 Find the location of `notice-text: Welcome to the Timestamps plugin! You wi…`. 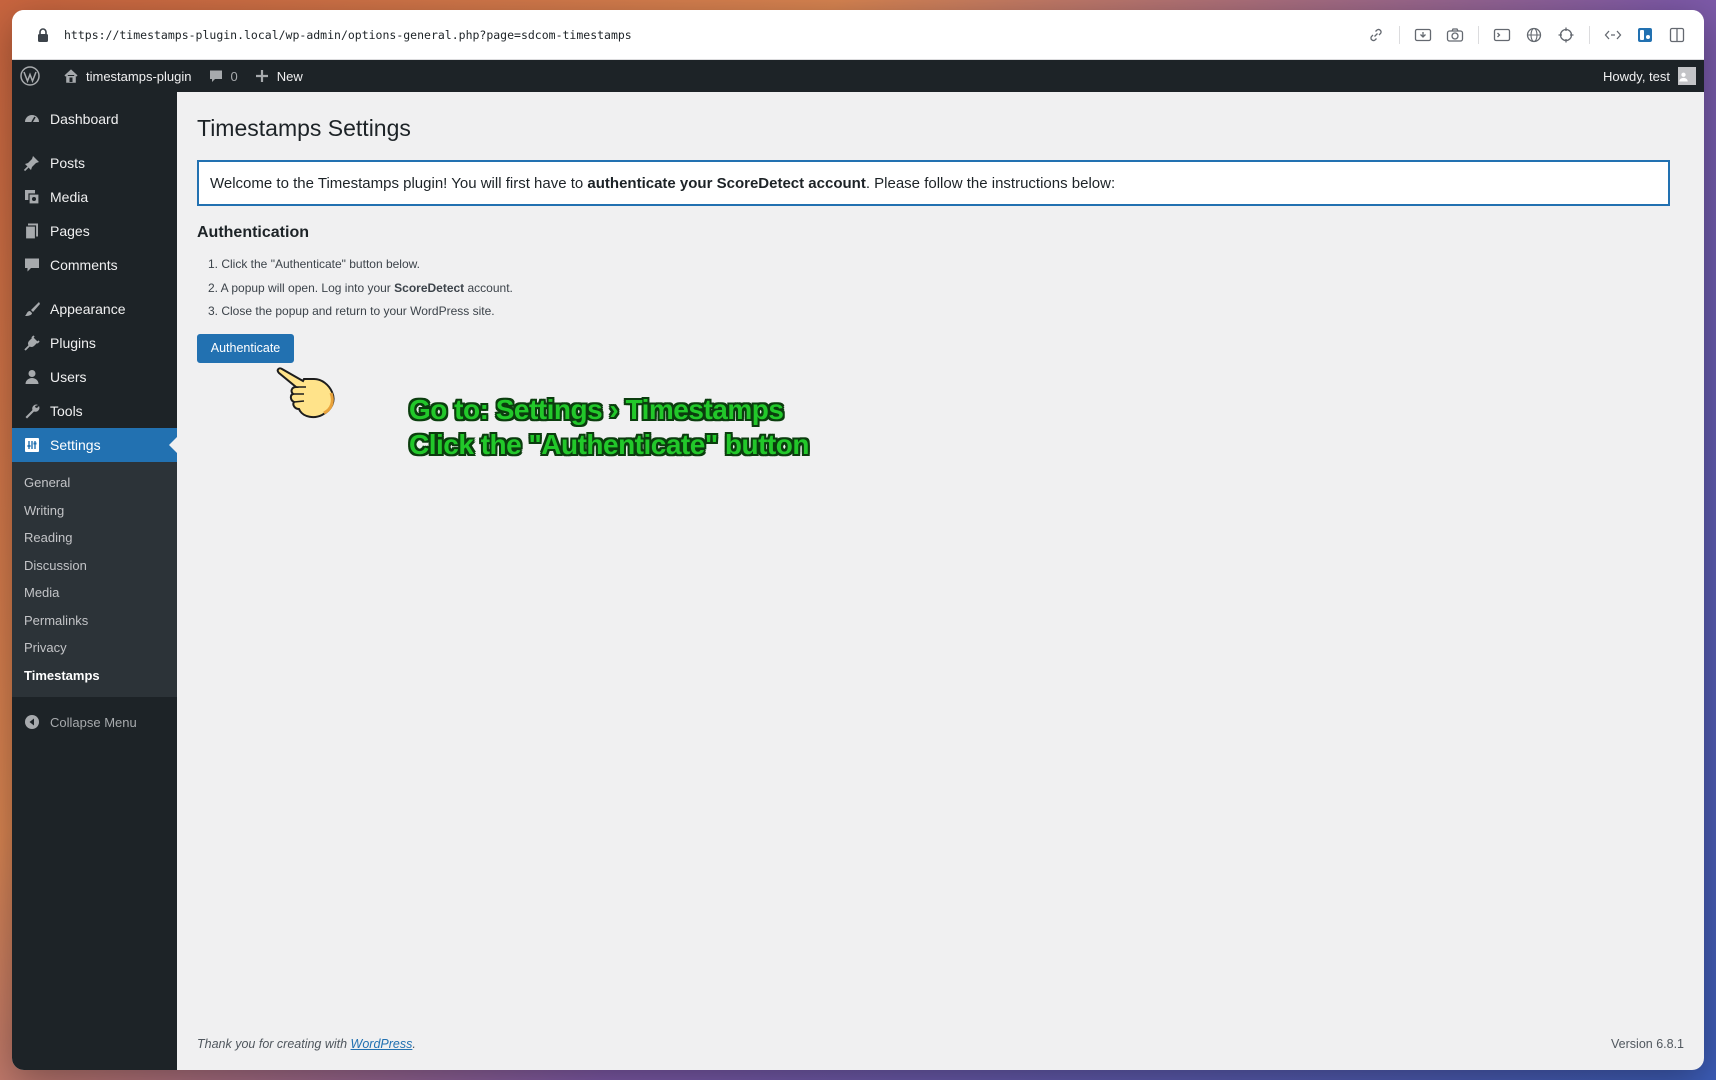

notice-text: Welcome to the Timestamps plugin! You wi… is located at coordinates (399, 183).